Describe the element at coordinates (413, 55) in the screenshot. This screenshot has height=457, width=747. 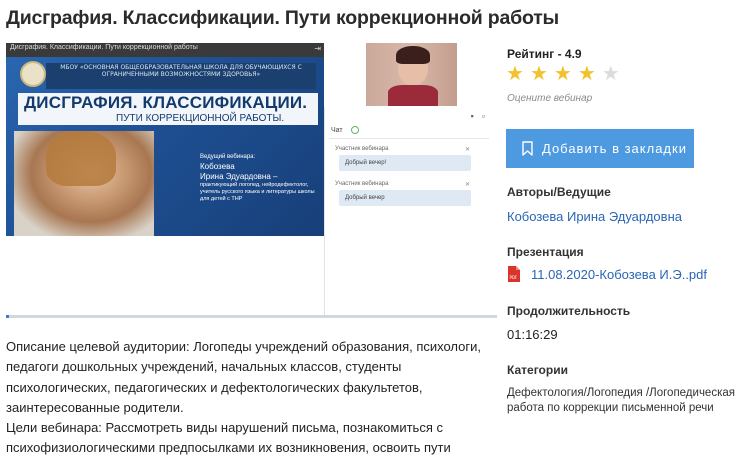
I see `presenter-hair` at that location.